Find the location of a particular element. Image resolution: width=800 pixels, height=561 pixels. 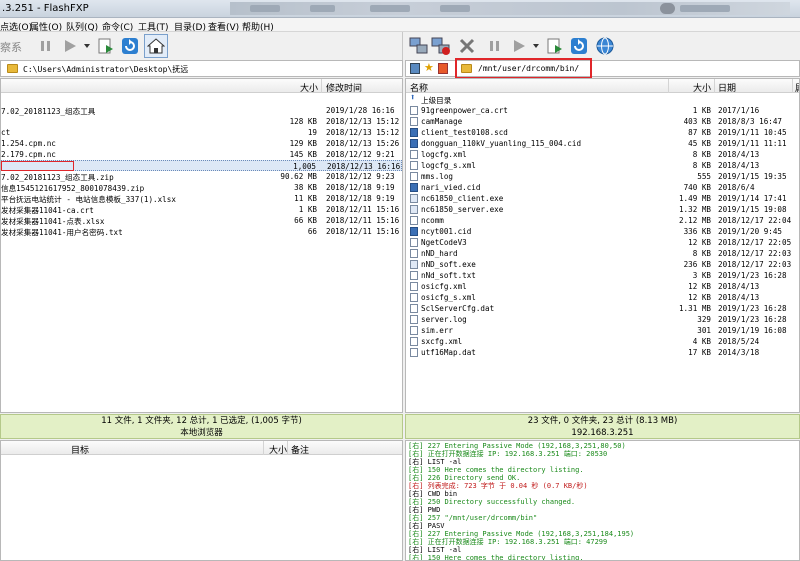

local-file-row: 发材采集器11041-ca.crt 1 KB 2018/12/11 15:16 is located at coordinates (201, 209).